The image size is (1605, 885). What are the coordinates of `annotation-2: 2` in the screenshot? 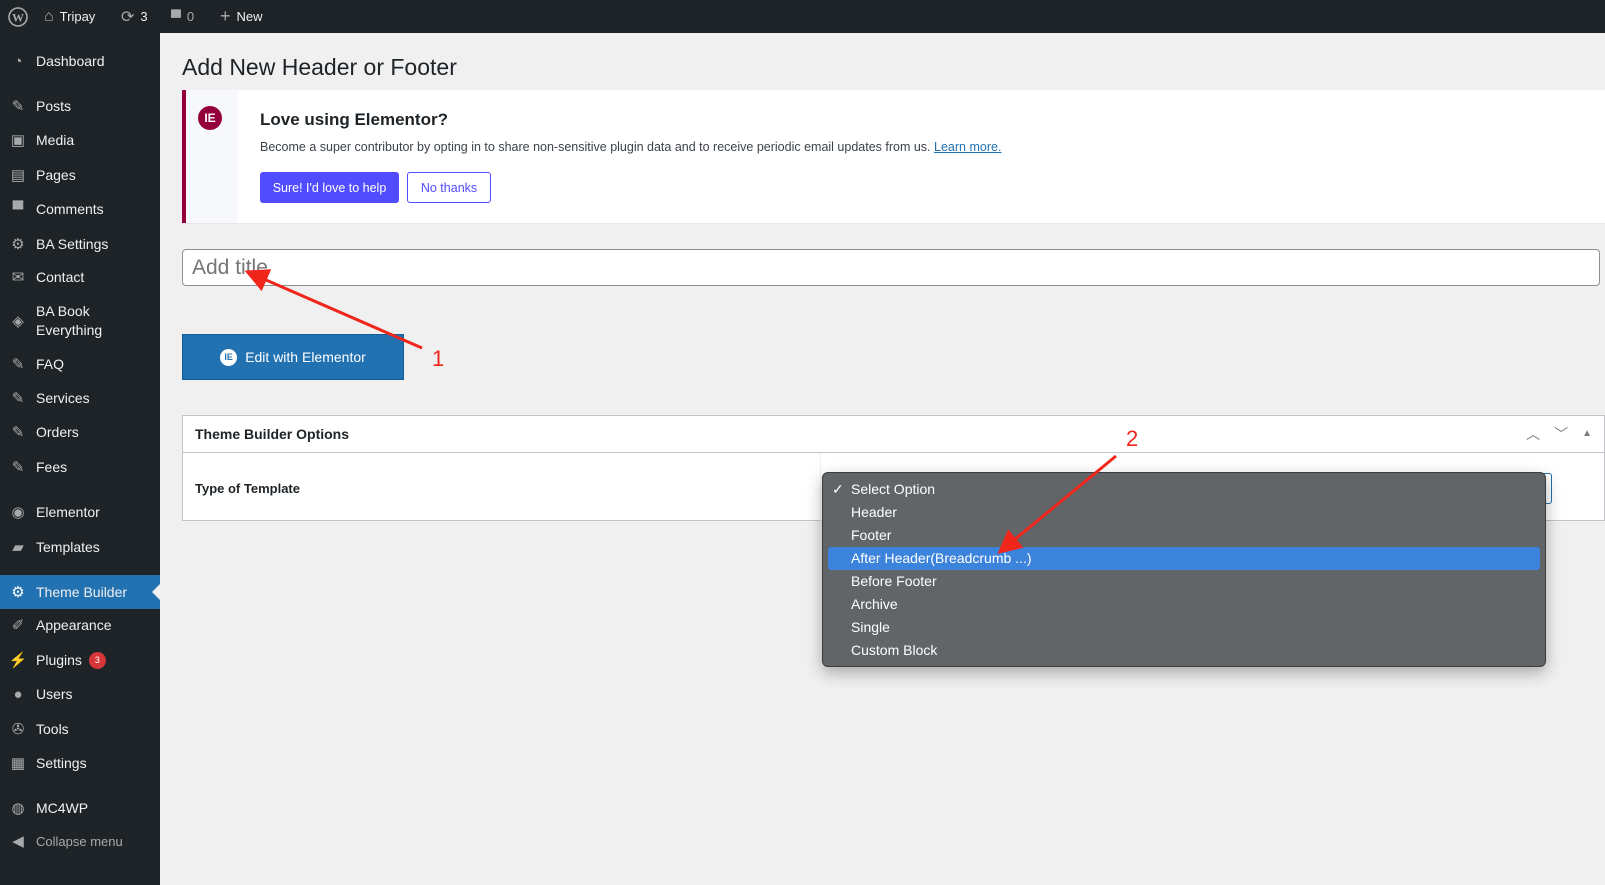 It's located at (1132, 438).